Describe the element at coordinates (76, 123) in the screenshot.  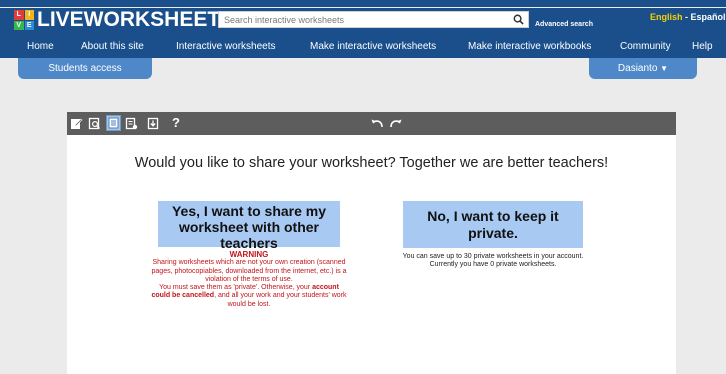
I see `edit-icon` at that location.